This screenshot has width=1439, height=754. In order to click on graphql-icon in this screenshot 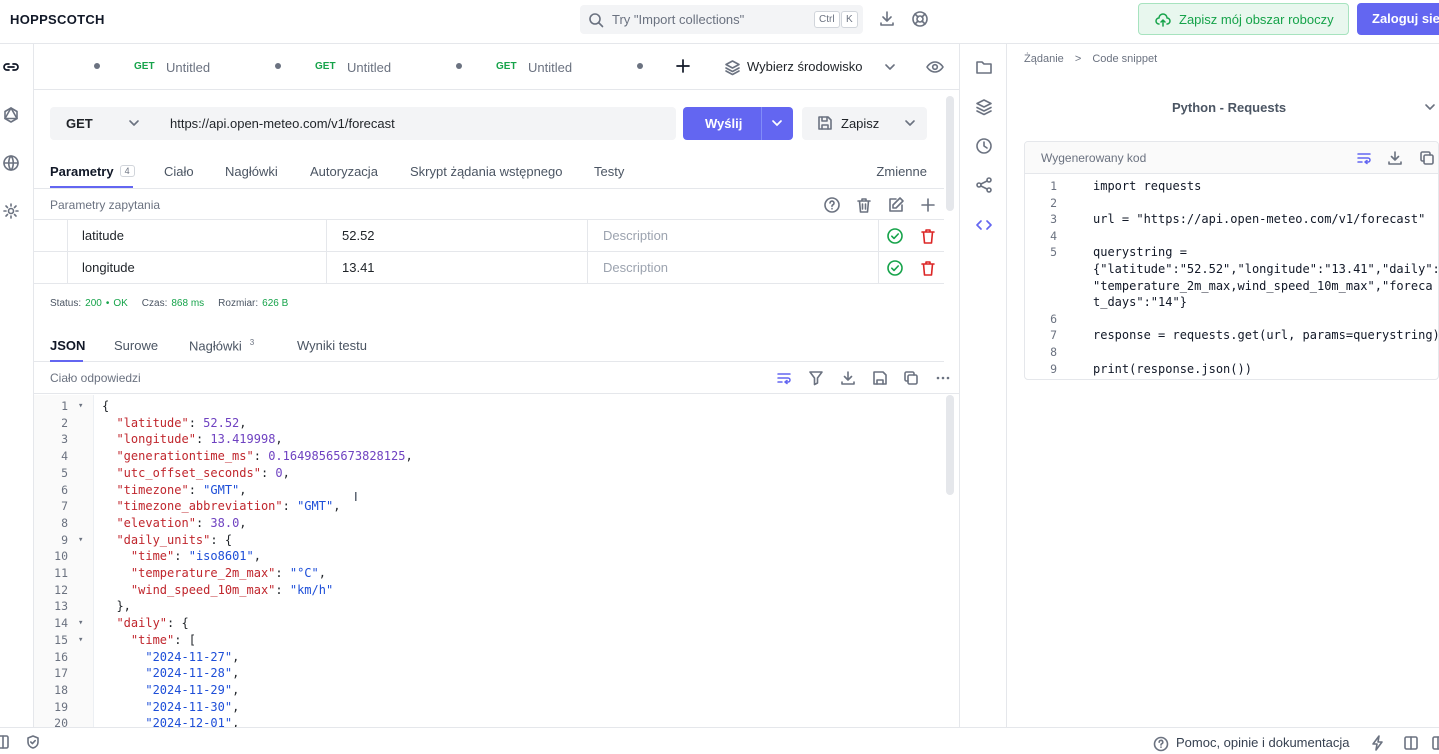, I will do `click(11, 115)`.